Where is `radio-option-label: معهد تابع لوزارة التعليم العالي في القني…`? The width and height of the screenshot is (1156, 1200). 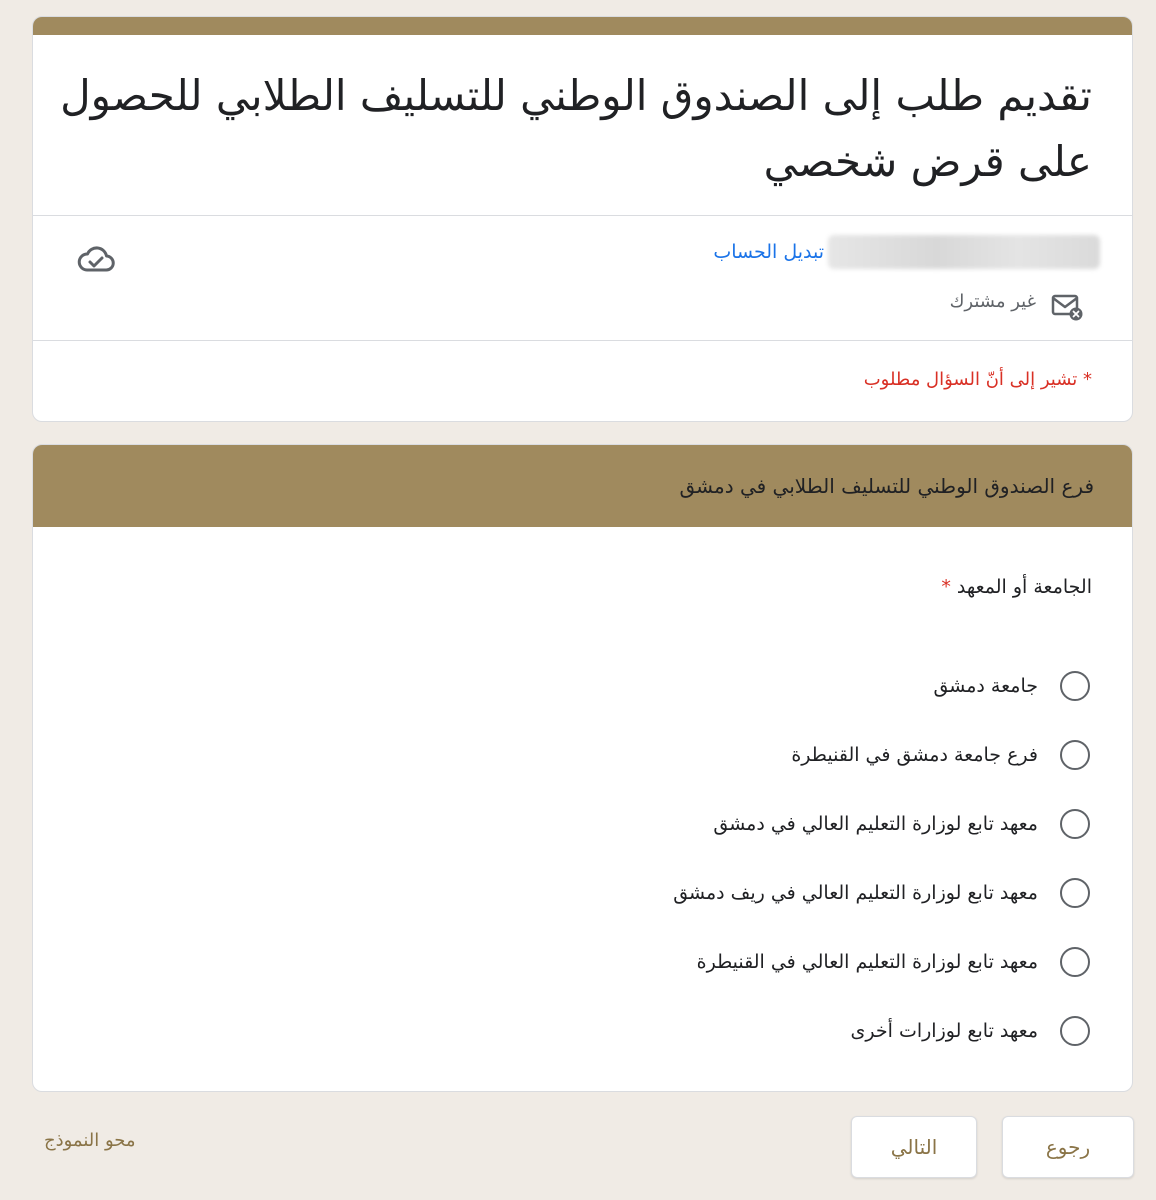
radio-option-label: معهد تابع لوزارة التعليم العالي في القني… is located at coordinates (867, 961).